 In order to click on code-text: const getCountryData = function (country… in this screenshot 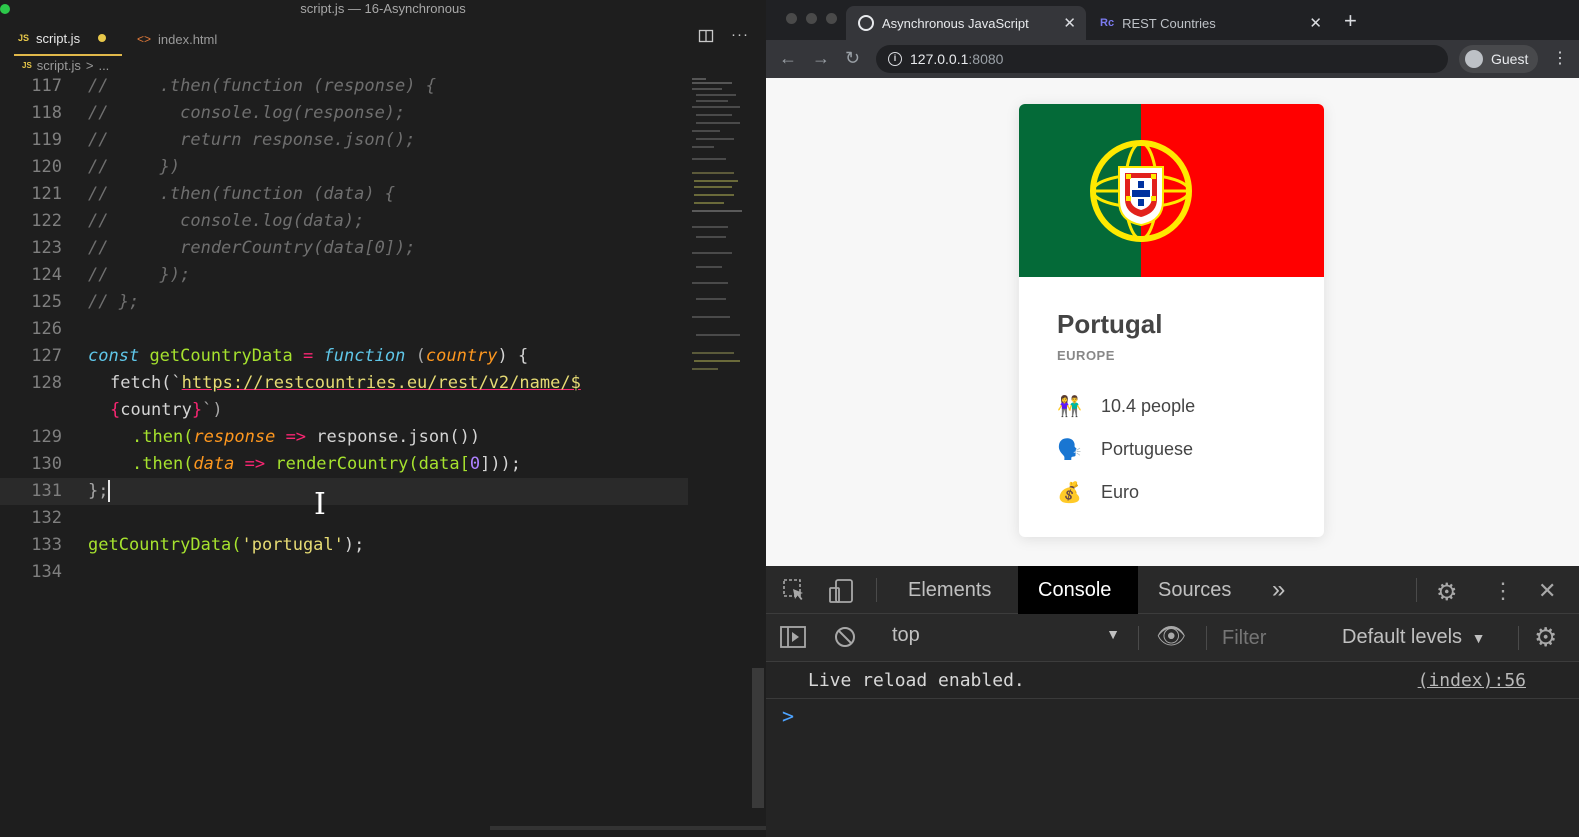, I will do `click(308, 356)`.